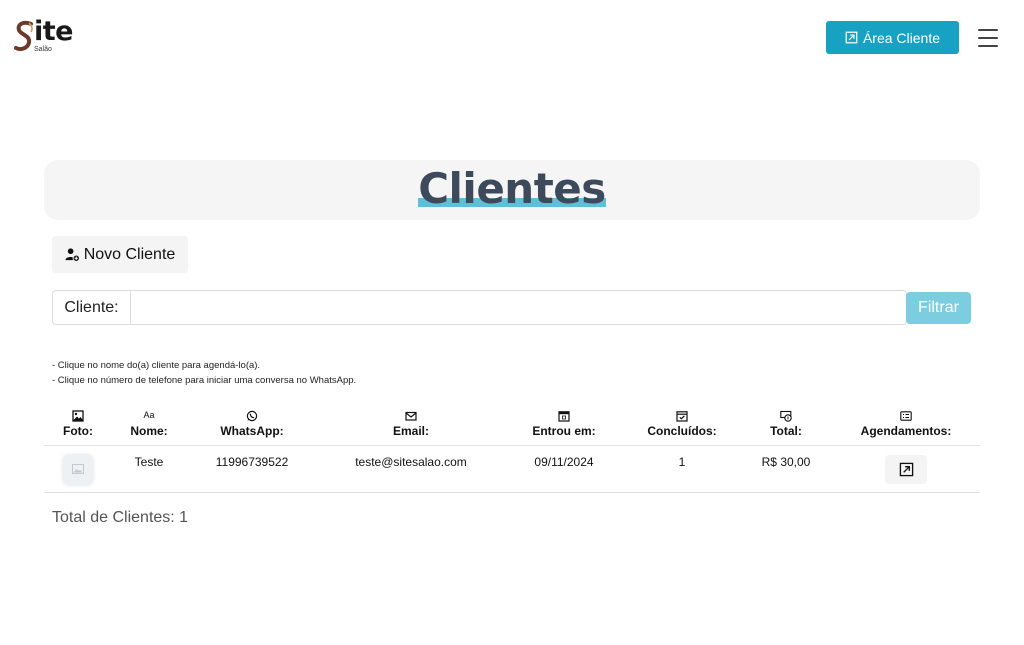  Describe the element at coordinates (906, 424) in the screenshot. I see `column-header-appointments: Agendamentos:` at that location.